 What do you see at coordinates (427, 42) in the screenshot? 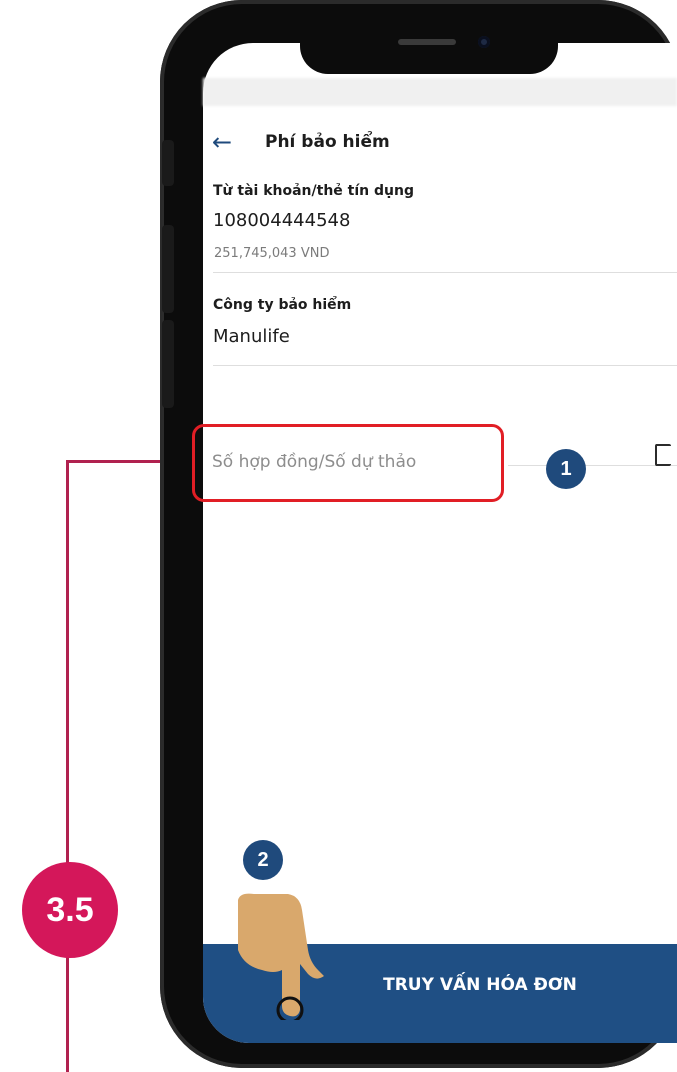
I see `phone-speaker` at bounding box center [427, 42].